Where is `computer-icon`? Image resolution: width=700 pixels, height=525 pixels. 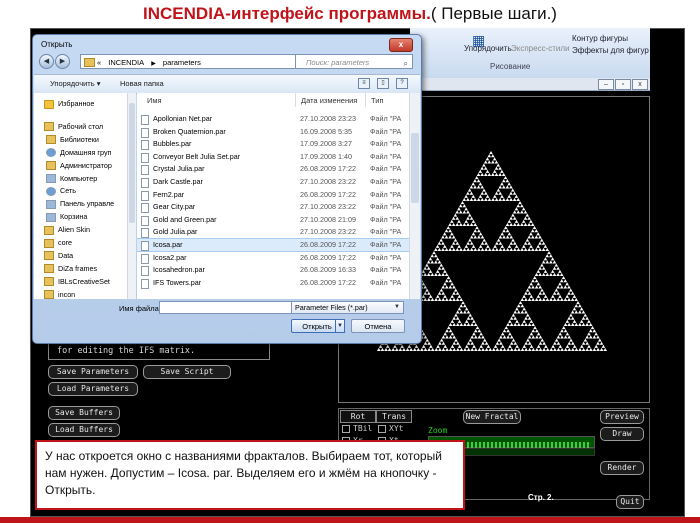
computer-icon is located at coordinates (51, 217).